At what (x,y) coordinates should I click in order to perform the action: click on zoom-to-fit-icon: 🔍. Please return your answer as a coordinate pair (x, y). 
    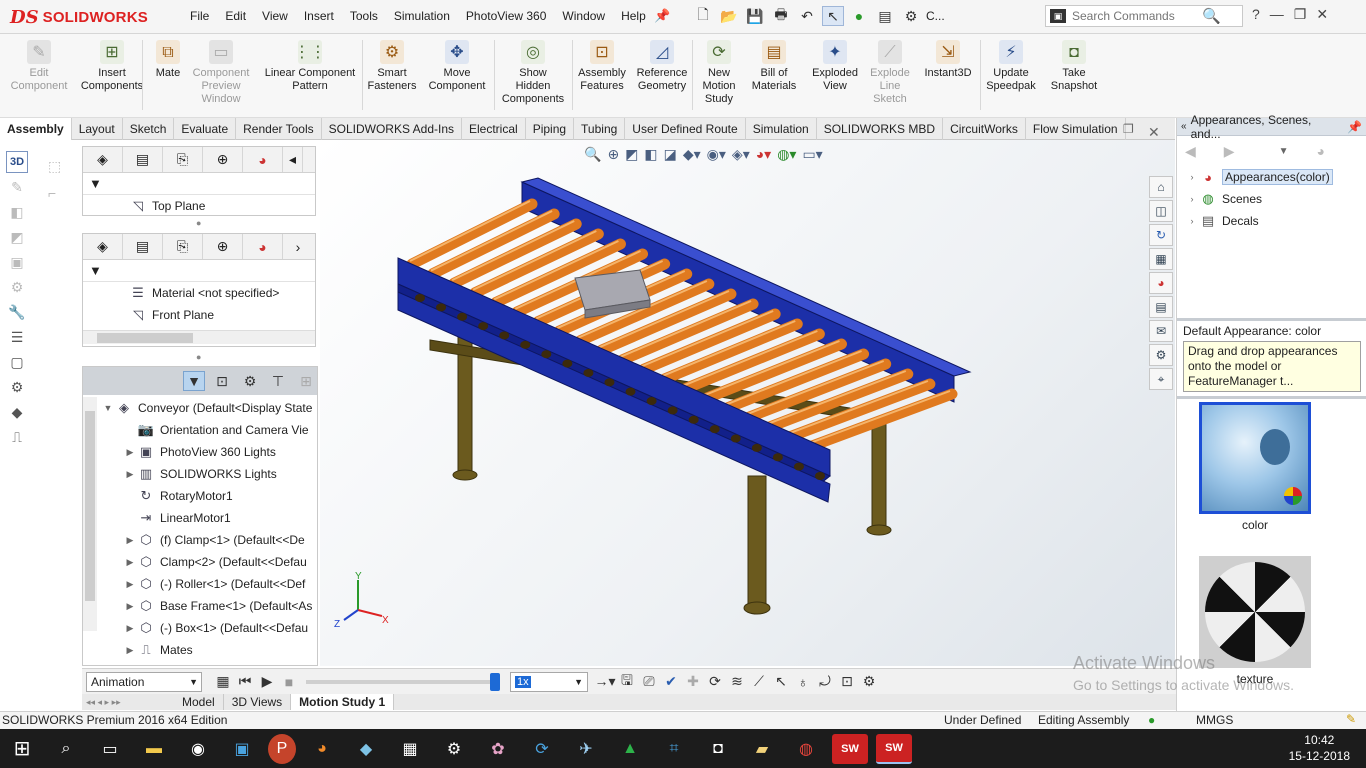
    Looking at the image, I should click on (592, 154).